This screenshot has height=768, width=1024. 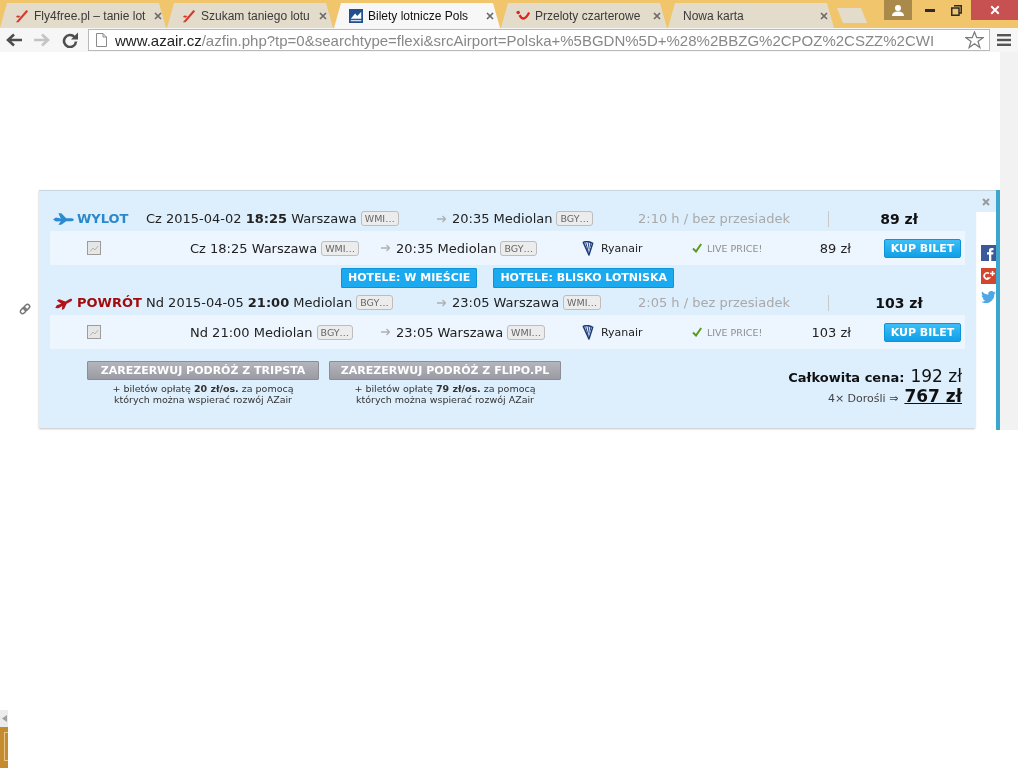 I want to click on total-price: 192 zł, so click(x=936, y=376).